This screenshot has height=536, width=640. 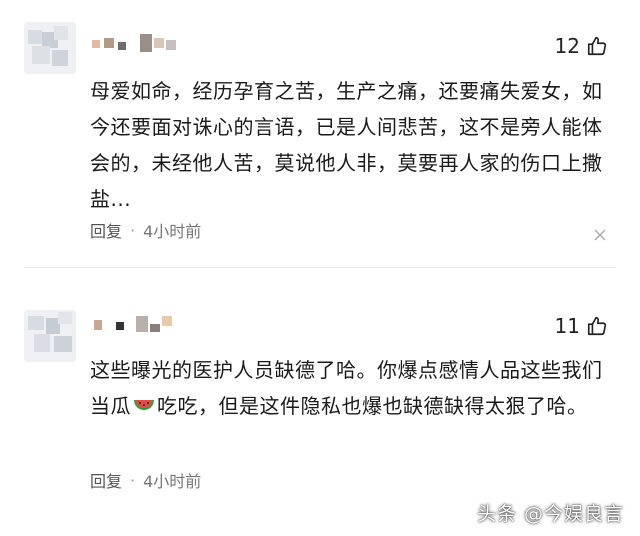 I want to click on watermark: 头条 @今娱良言, so click(x=550, y=514).